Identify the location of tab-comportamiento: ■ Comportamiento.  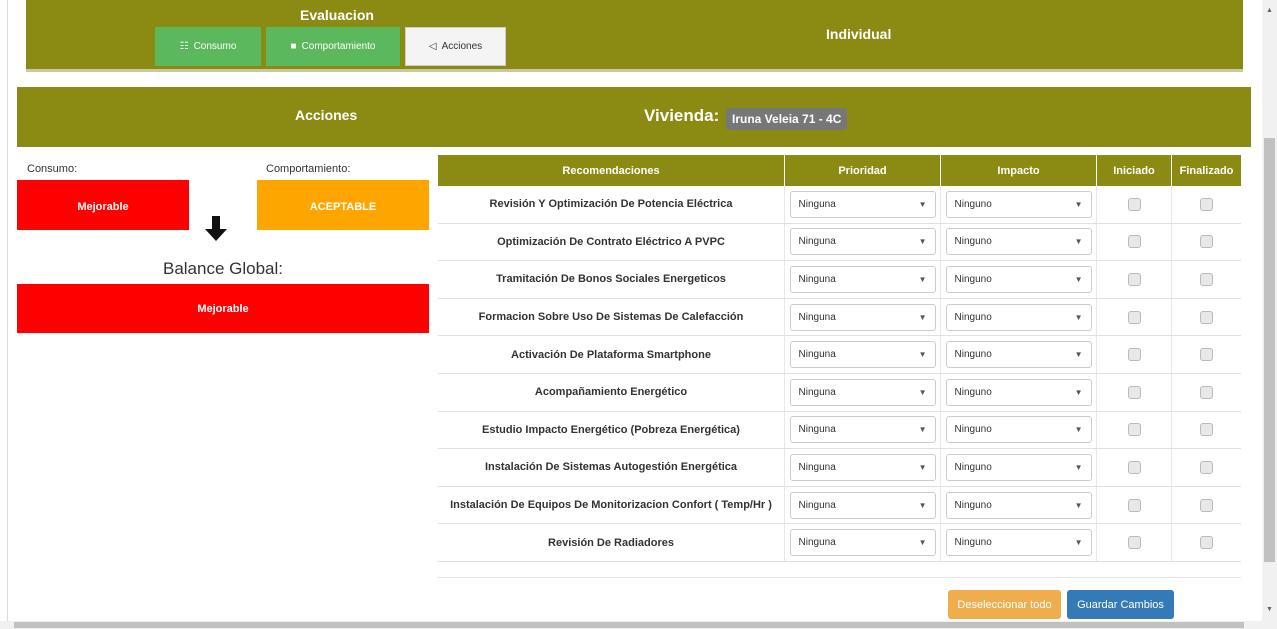
(333, 46).